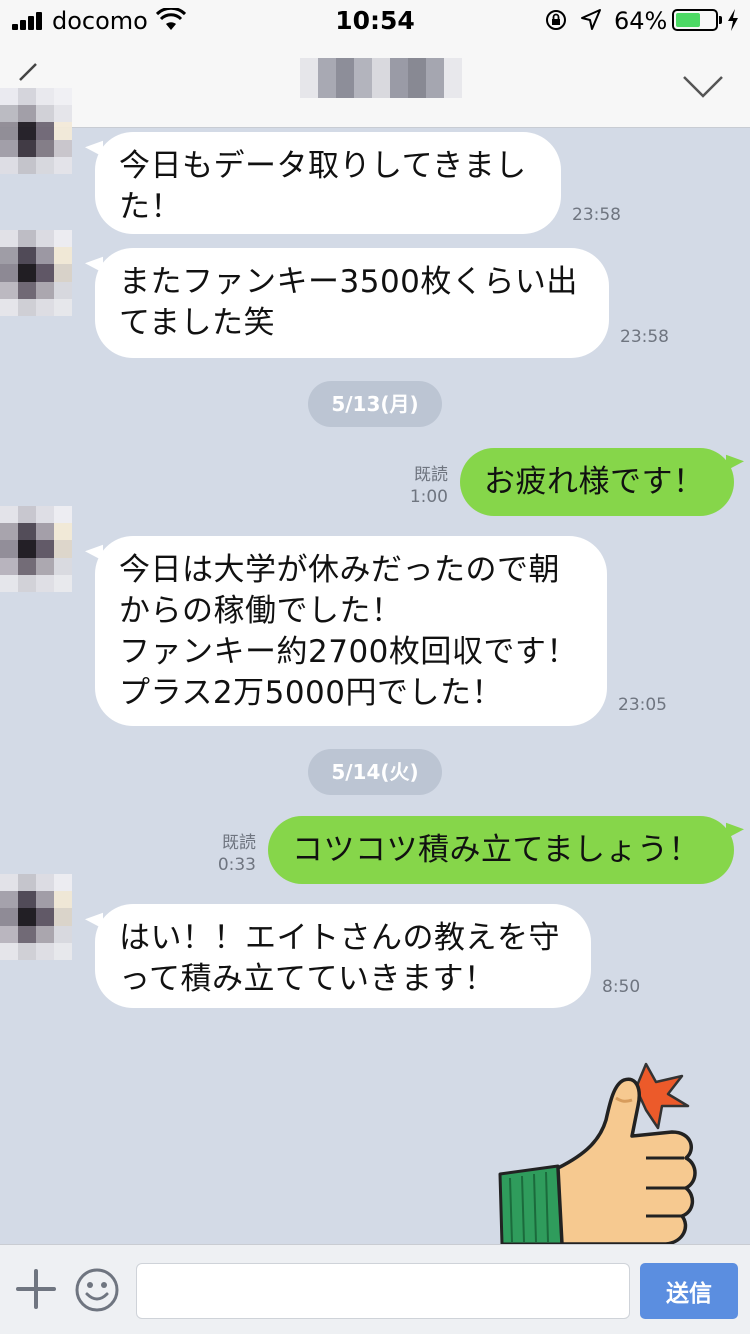  I want to click on message-time: 8:50, so click(621, 987).